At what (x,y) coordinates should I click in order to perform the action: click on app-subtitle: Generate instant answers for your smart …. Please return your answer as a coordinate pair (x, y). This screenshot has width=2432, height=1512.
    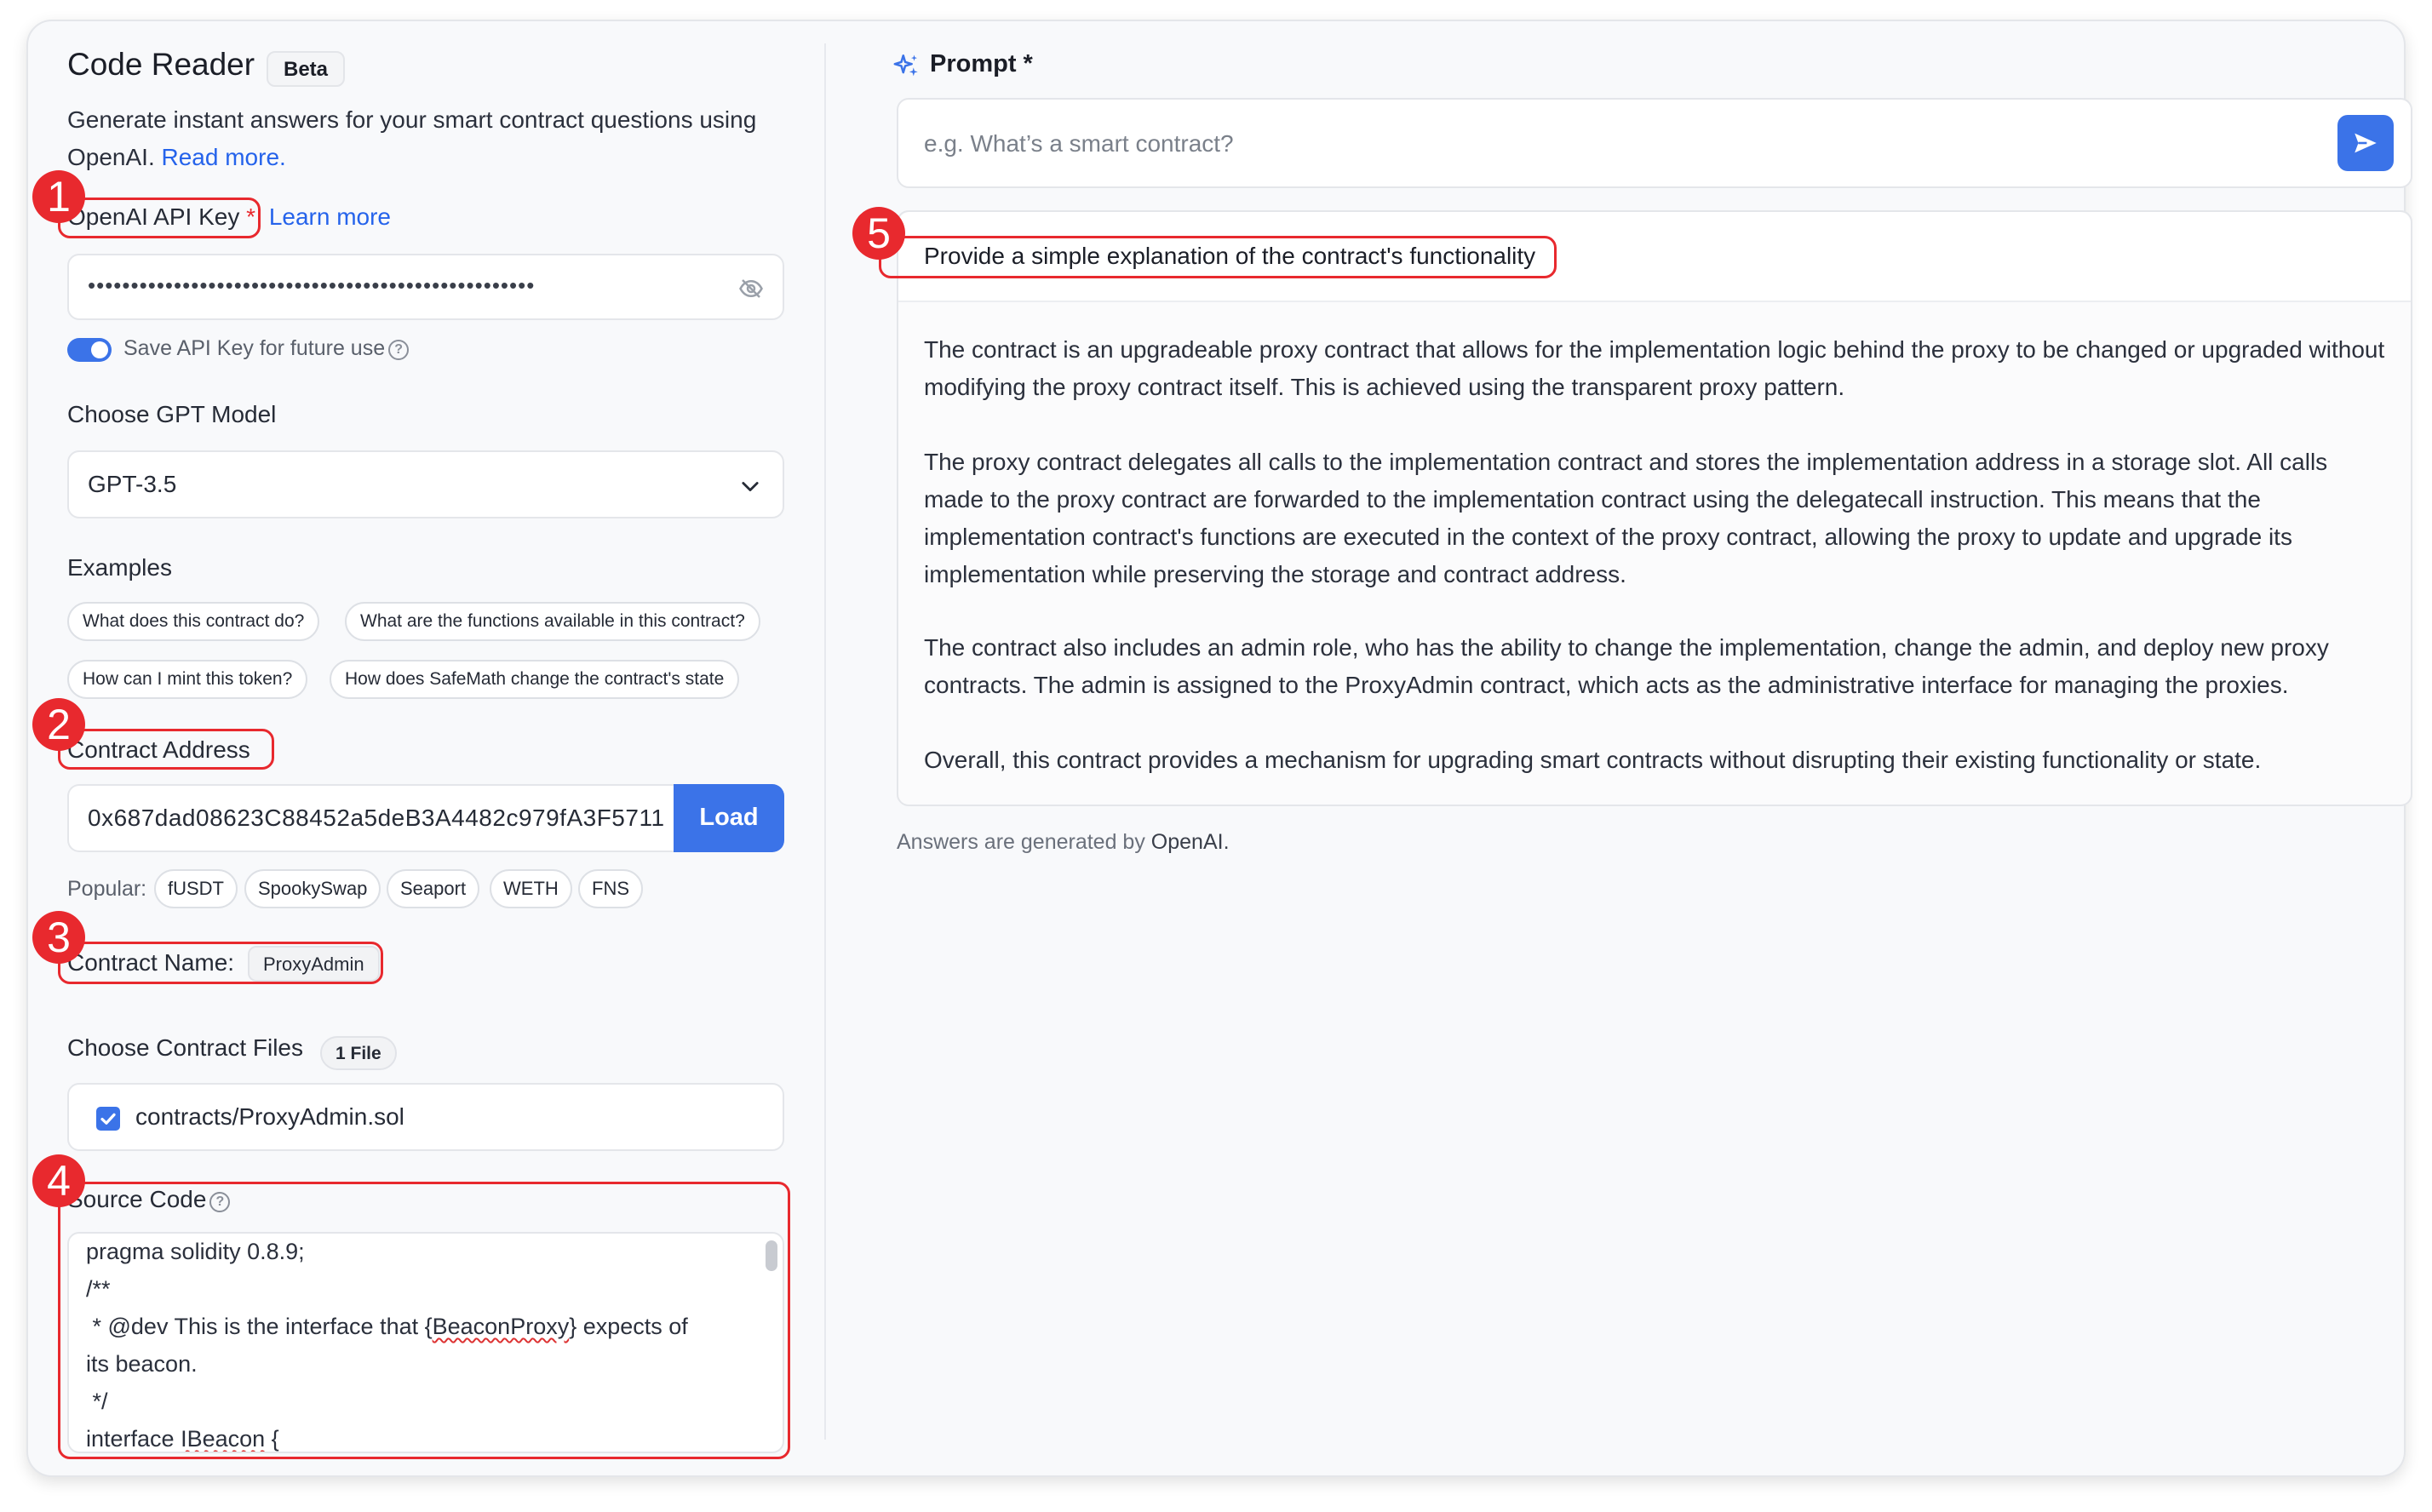
    Looking at the image, I should click on (433, 138).